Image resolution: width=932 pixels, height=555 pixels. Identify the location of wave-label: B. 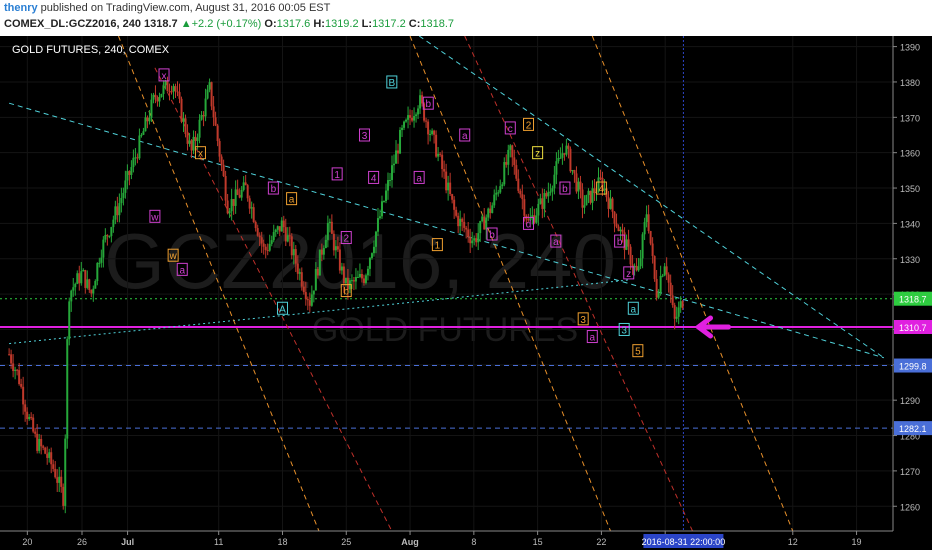
(391, 83).